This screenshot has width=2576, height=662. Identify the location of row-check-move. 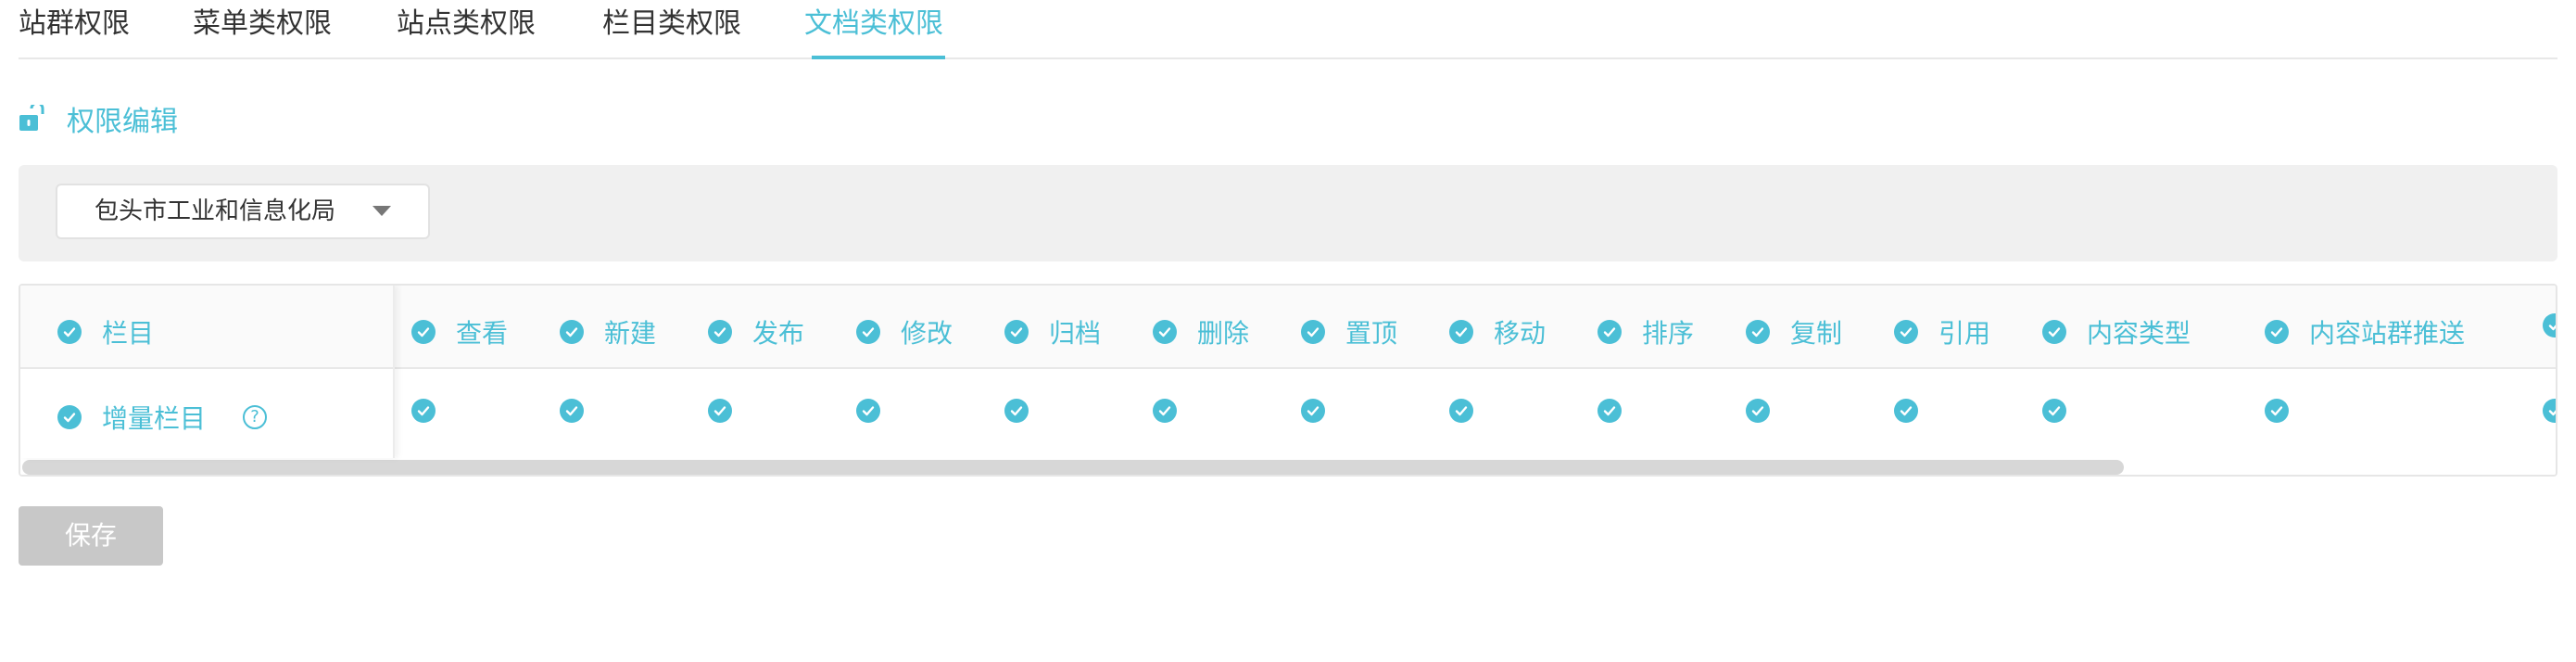
(1461, 411).